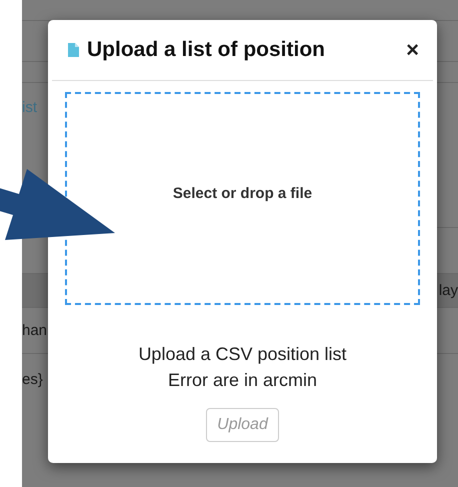 The width and height of the screenshot is (458, 487). Describe the element at coordinates (448, 290) in the screenshot. I see `text-fragment: lay` at that location.